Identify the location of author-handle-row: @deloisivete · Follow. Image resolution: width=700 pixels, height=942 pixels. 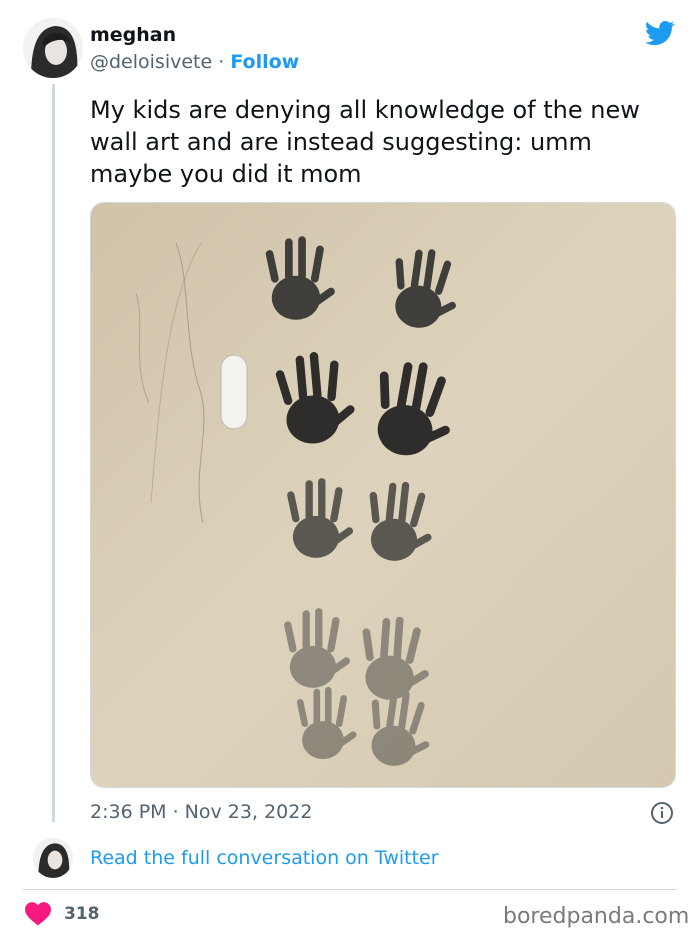
(194, 62).